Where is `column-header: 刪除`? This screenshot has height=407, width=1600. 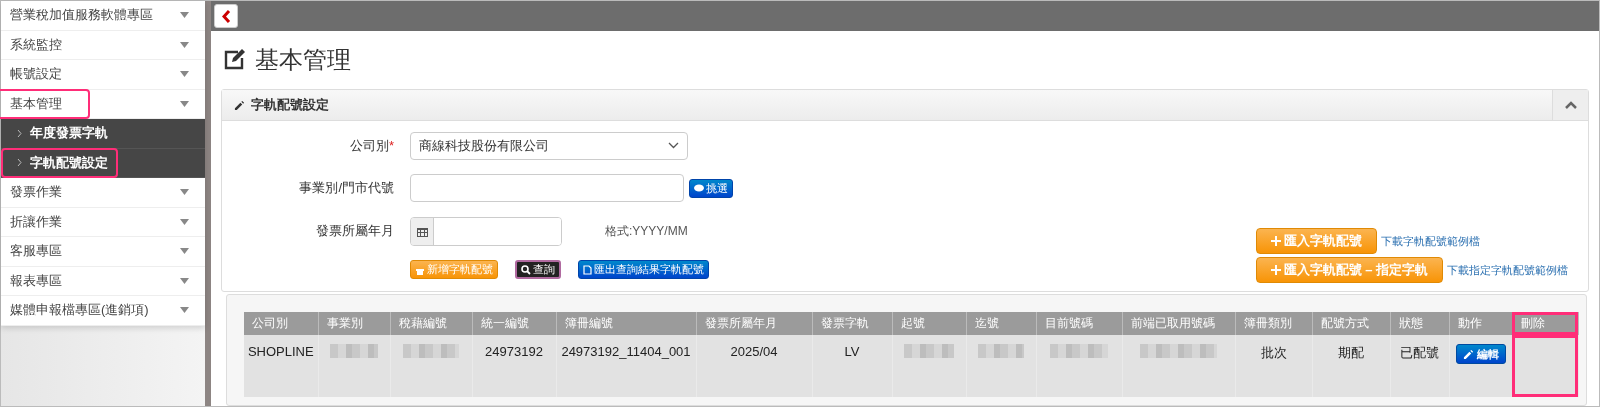 column-header: 刪除 is located at coordinates (1545, 323).